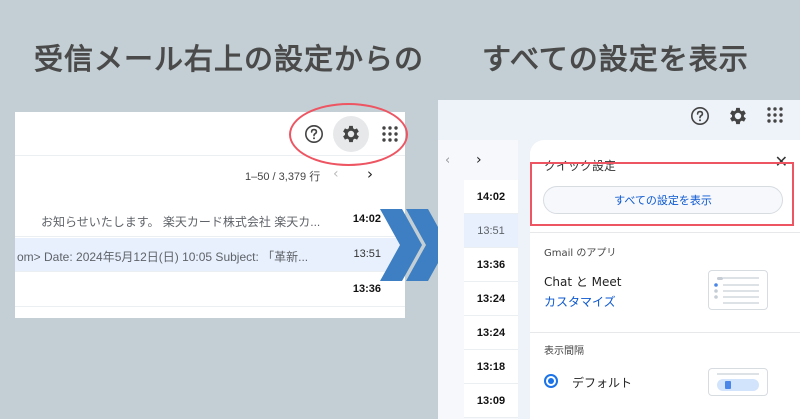 This screenshot has width=800, height=419. I want to click on default-density-radio, so click(551, 381).